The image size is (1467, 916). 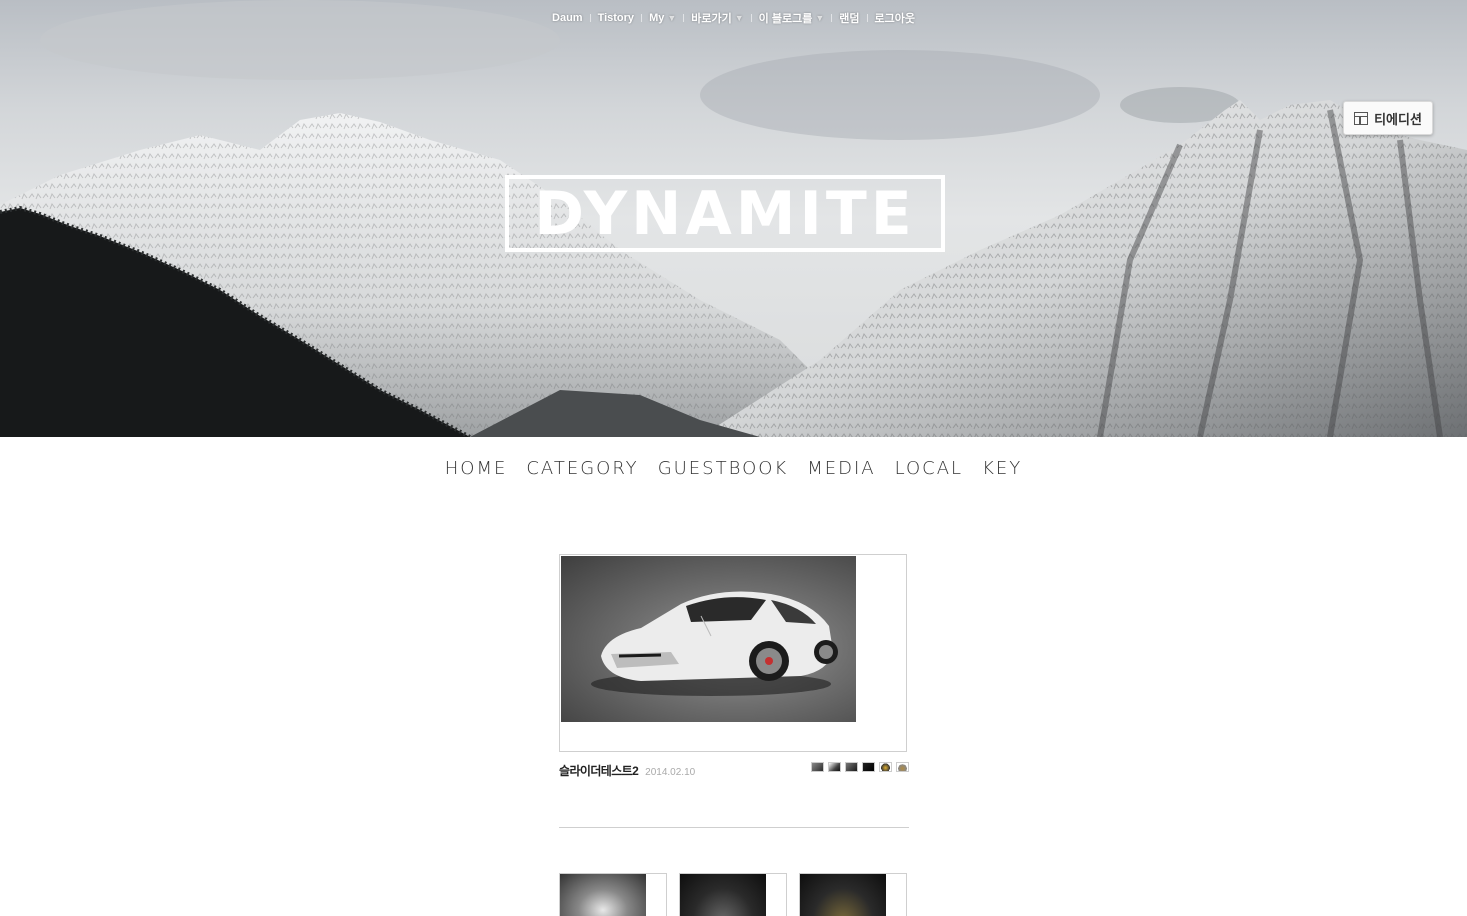 What do you see at coordinates (841, 470) in the screenshot?
I see `nav-media: MEDIA` at bounding box center [841, 470].